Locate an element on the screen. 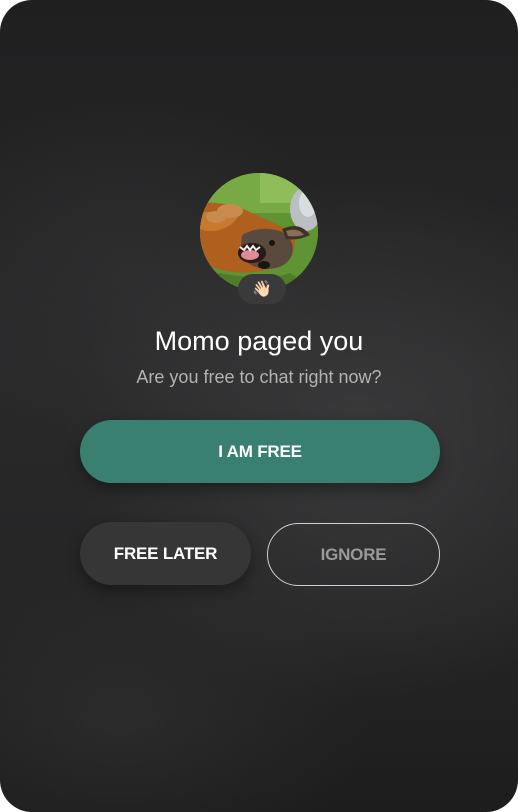 The image size is (518, 812). waving-hand-icon: 👋🏻 is located at coordinates (262, 289).